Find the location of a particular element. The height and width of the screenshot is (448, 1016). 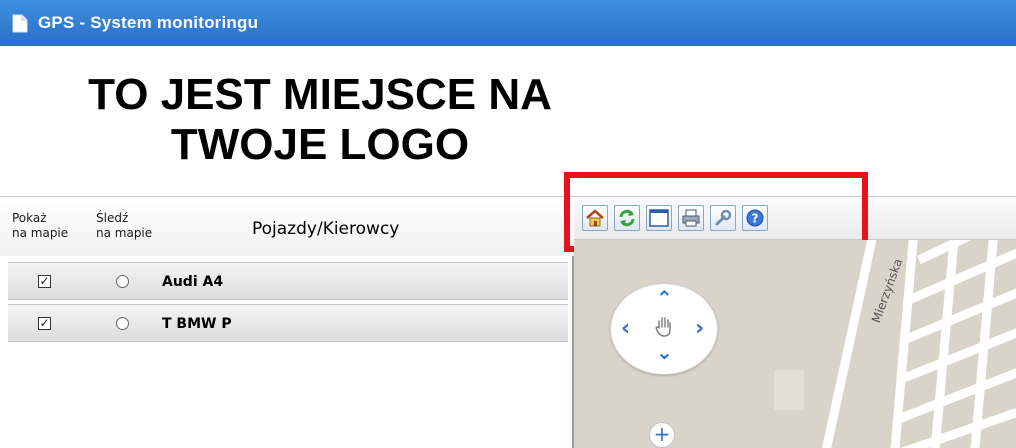

logo-line-1: TO JEST MIEJSCE NA is located at coordinates (320, 94).